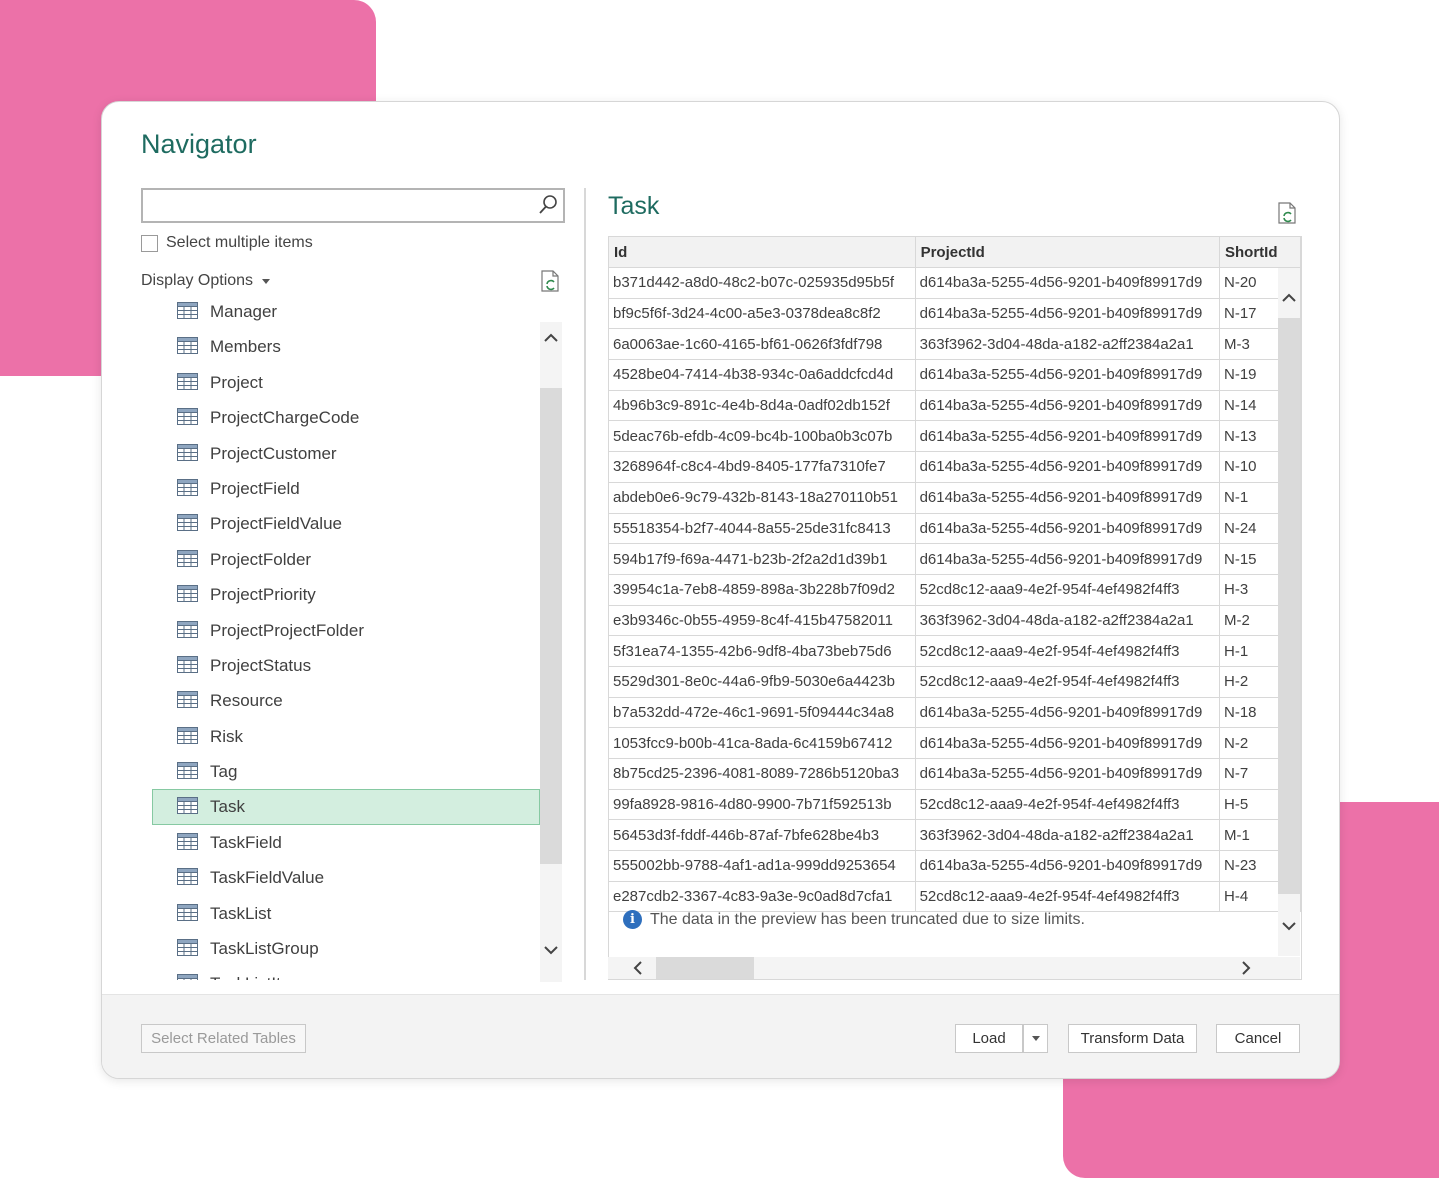  What do you see at coordinates (340, 382) in the screenshot?
I see `tree-item-project: Project` at bounding box center [340, 382].